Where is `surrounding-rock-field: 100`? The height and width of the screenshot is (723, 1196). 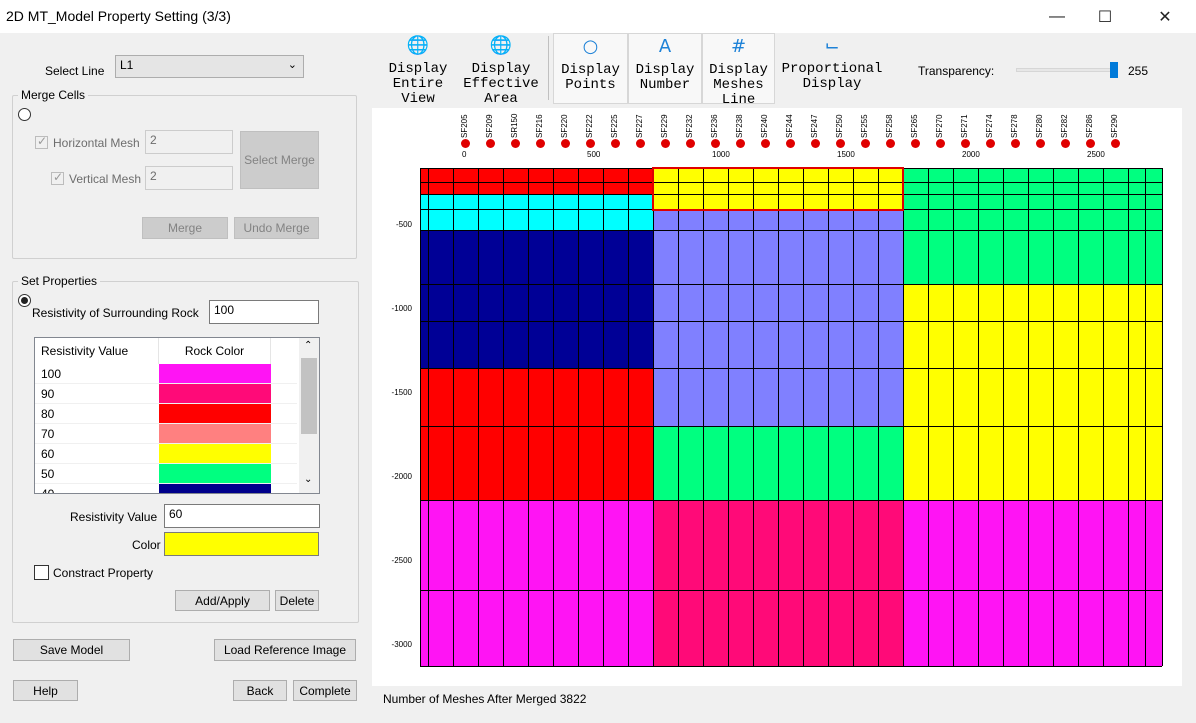
surrounding-rock-field: 100 is located at coordinates (264, 312).